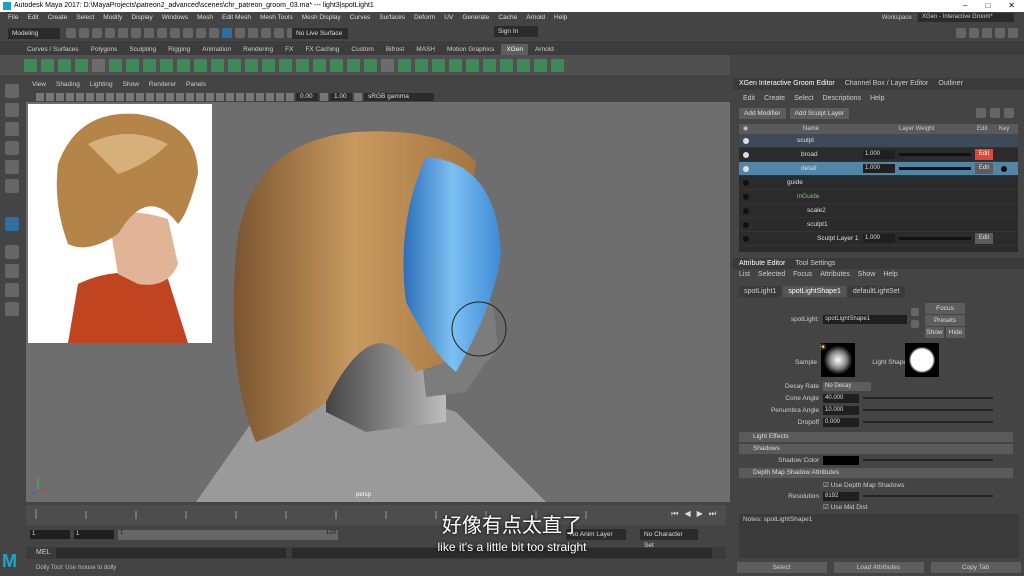 This screenshot has width=1024, height=576. I want to click on shelf-tab-rendering: Rendering, so click(258, 49).